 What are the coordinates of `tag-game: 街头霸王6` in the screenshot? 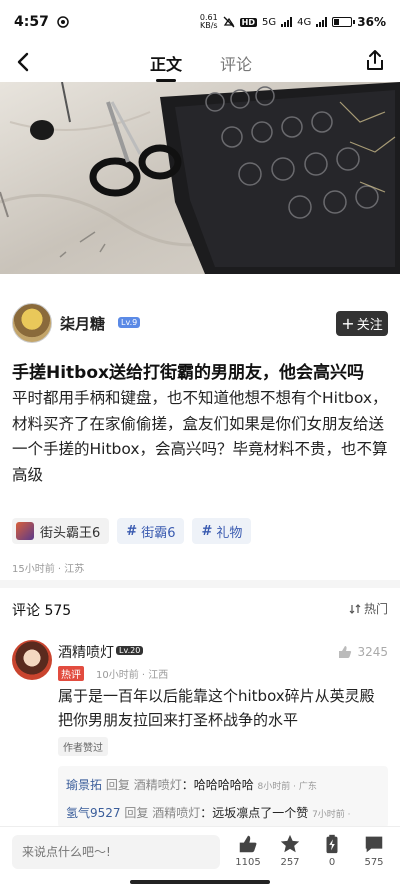 It's located at (61, 531).